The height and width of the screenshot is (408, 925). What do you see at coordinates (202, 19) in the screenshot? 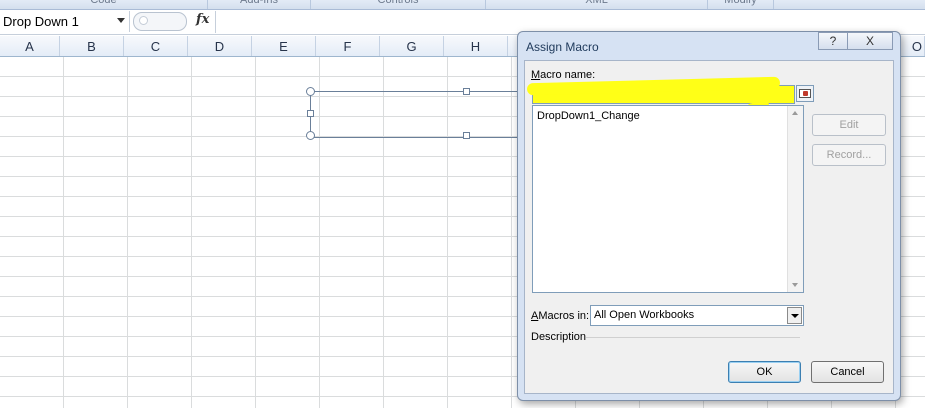
I see `insert-function-icon: fx` at bounding box center [202, 19].